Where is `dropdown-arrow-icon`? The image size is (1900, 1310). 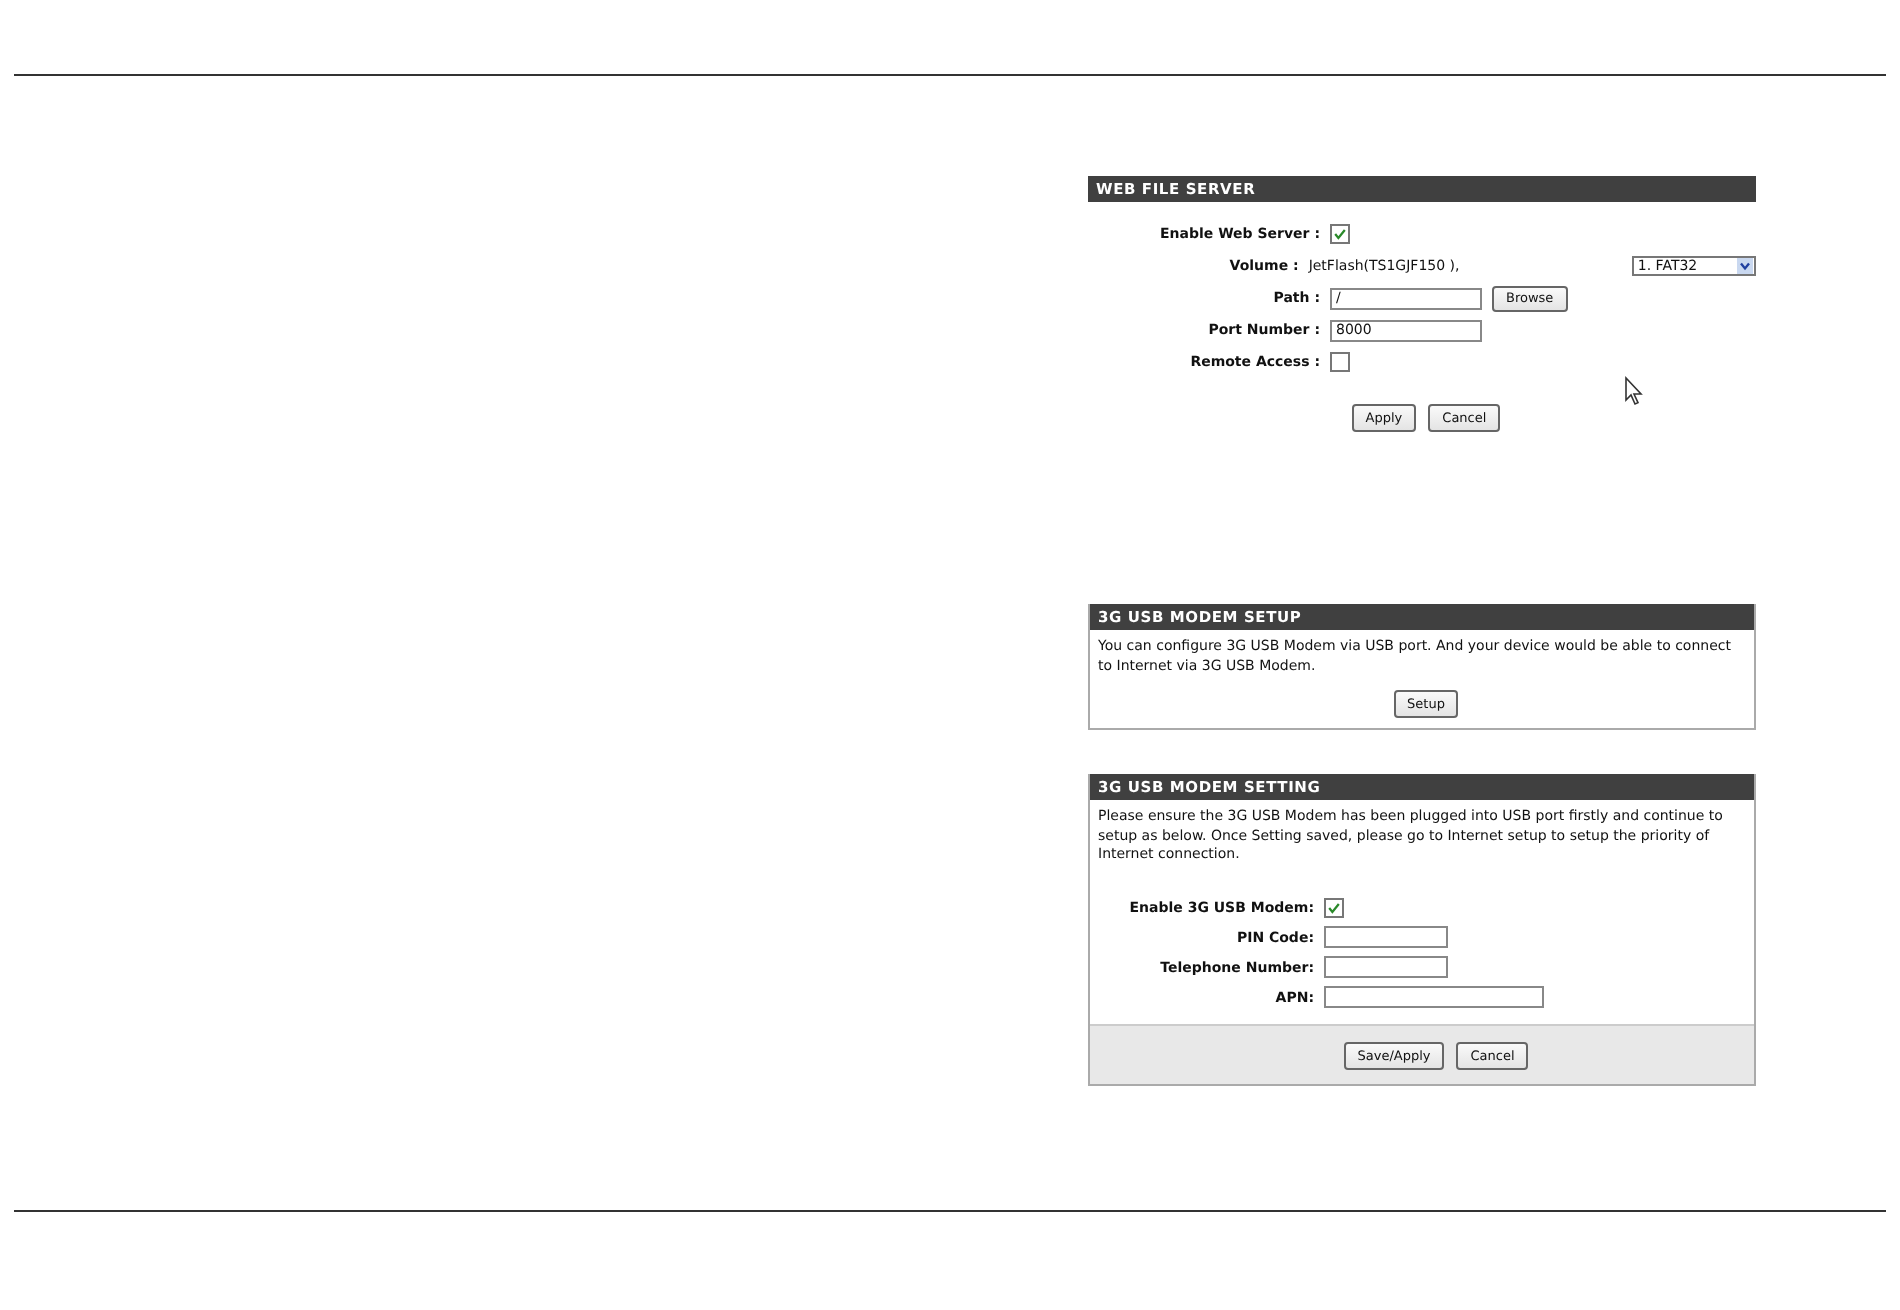 dropdown-arrow-icon is located at coordinates (1745, 266).